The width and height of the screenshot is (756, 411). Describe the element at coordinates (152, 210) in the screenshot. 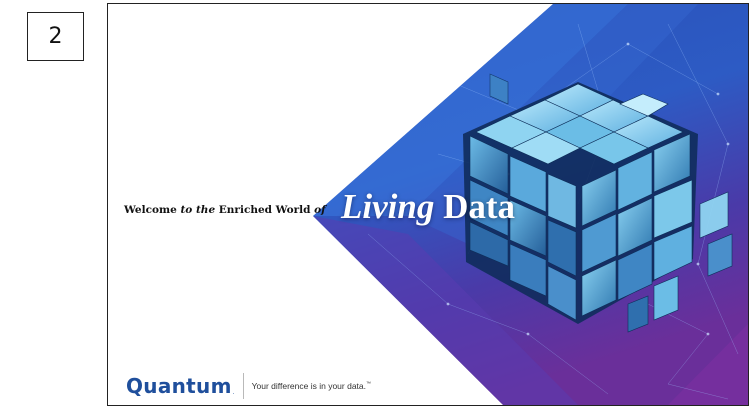

I see `welcome-part-1: Welcome` at that location.